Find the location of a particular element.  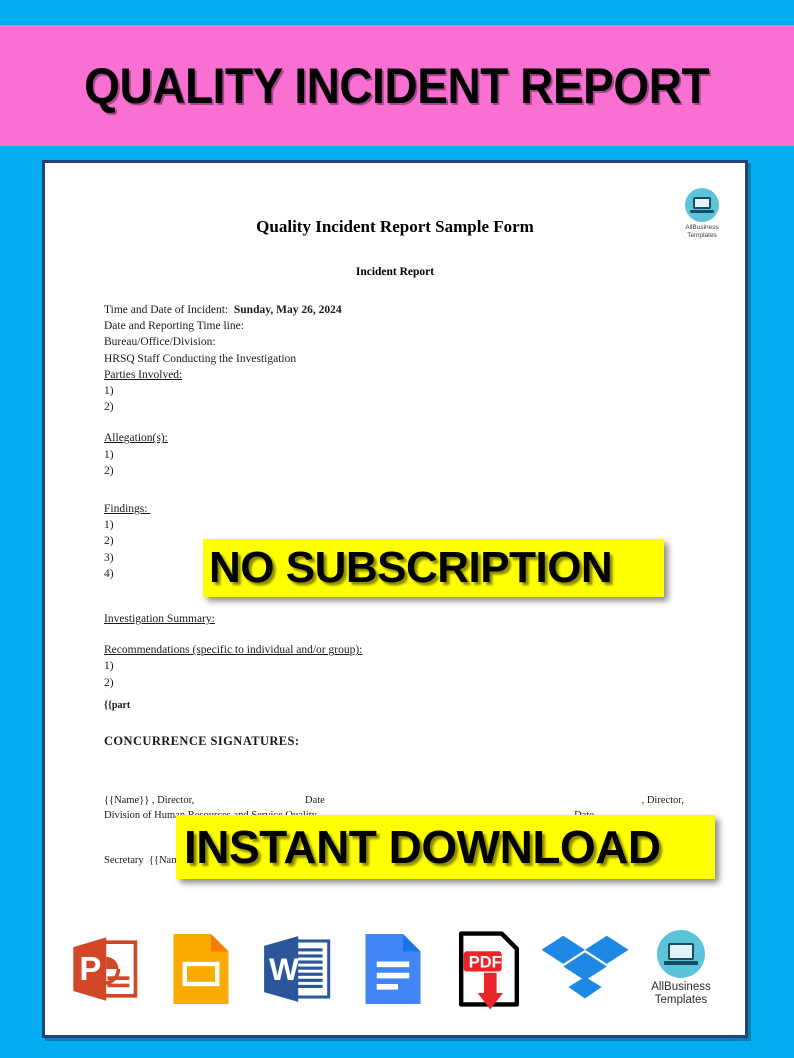

file-format-icon-row: P W PDF AllBusiness Templates is located at coordinates (395, 968).